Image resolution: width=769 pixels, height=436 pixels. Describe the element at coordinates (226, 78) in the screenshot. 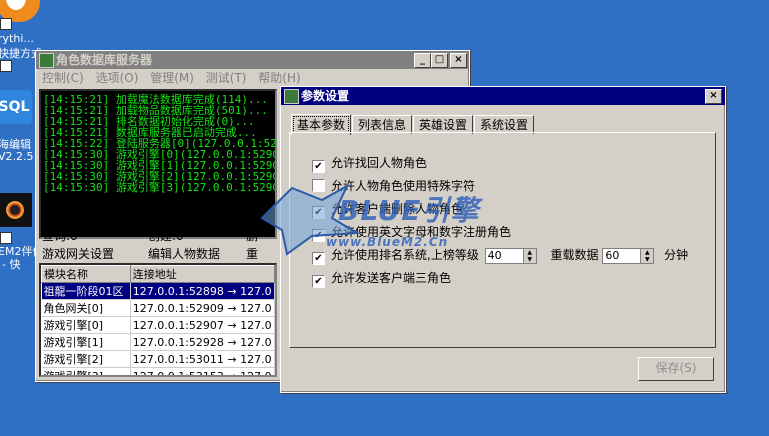

I see `menu-test: 测试(T)` at that location.